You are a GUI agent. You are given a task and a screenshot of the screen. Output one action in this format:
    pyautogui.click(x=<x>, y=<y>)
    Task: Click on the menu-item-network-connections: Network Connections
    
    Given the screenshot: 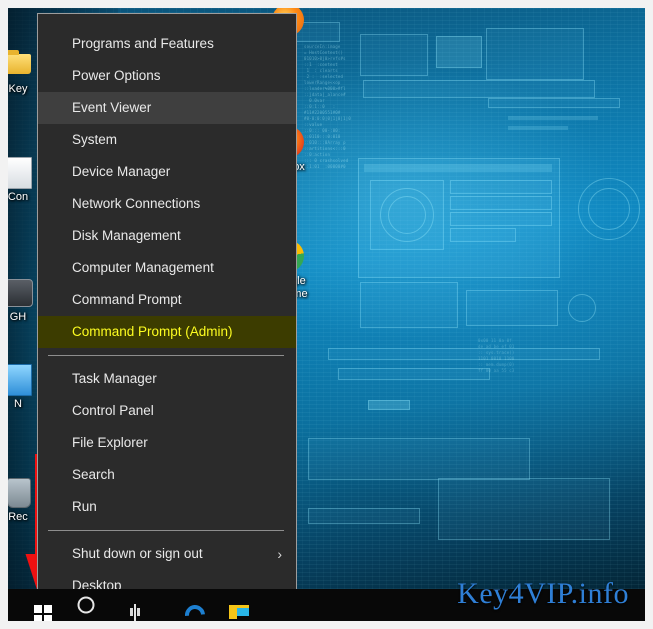 What is the action you would take?
    pyautogui.click(x=167, y=204)
    